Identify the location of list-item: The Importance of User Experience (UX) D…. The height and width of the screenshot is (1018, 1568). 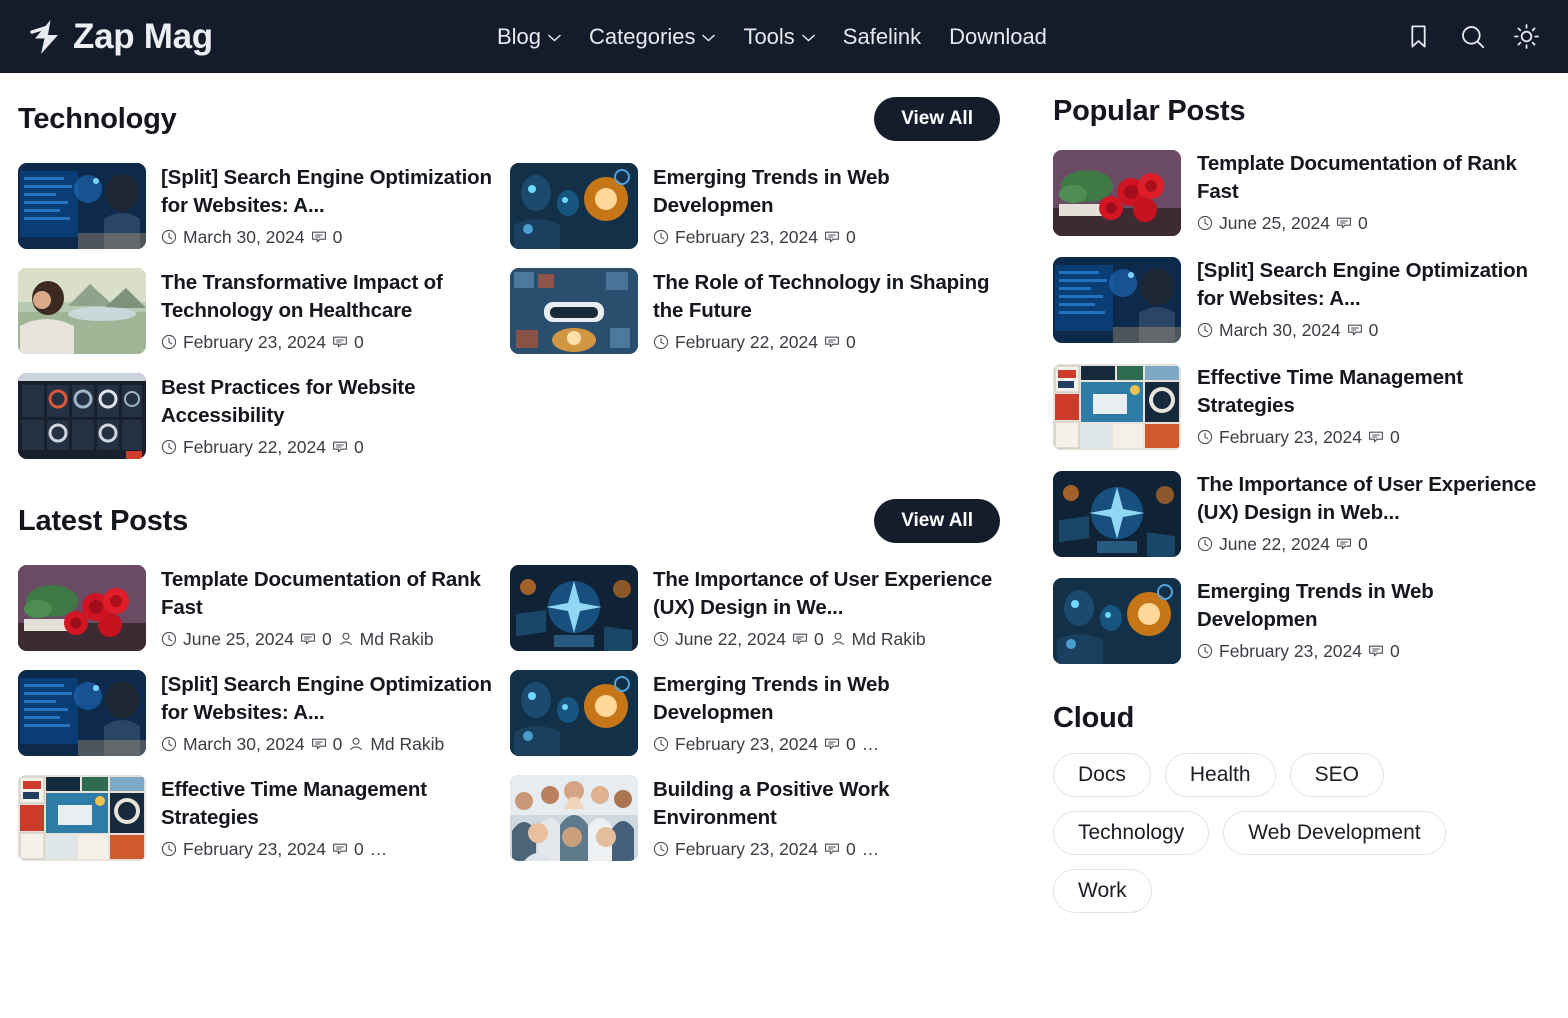
(1299, 514).